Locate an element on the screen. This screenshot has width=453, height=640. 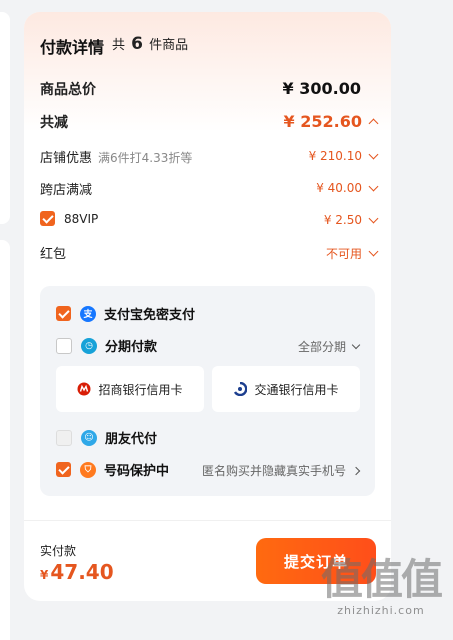
vip-value: ¥ 2.50 is located at coordinates (342, 220).